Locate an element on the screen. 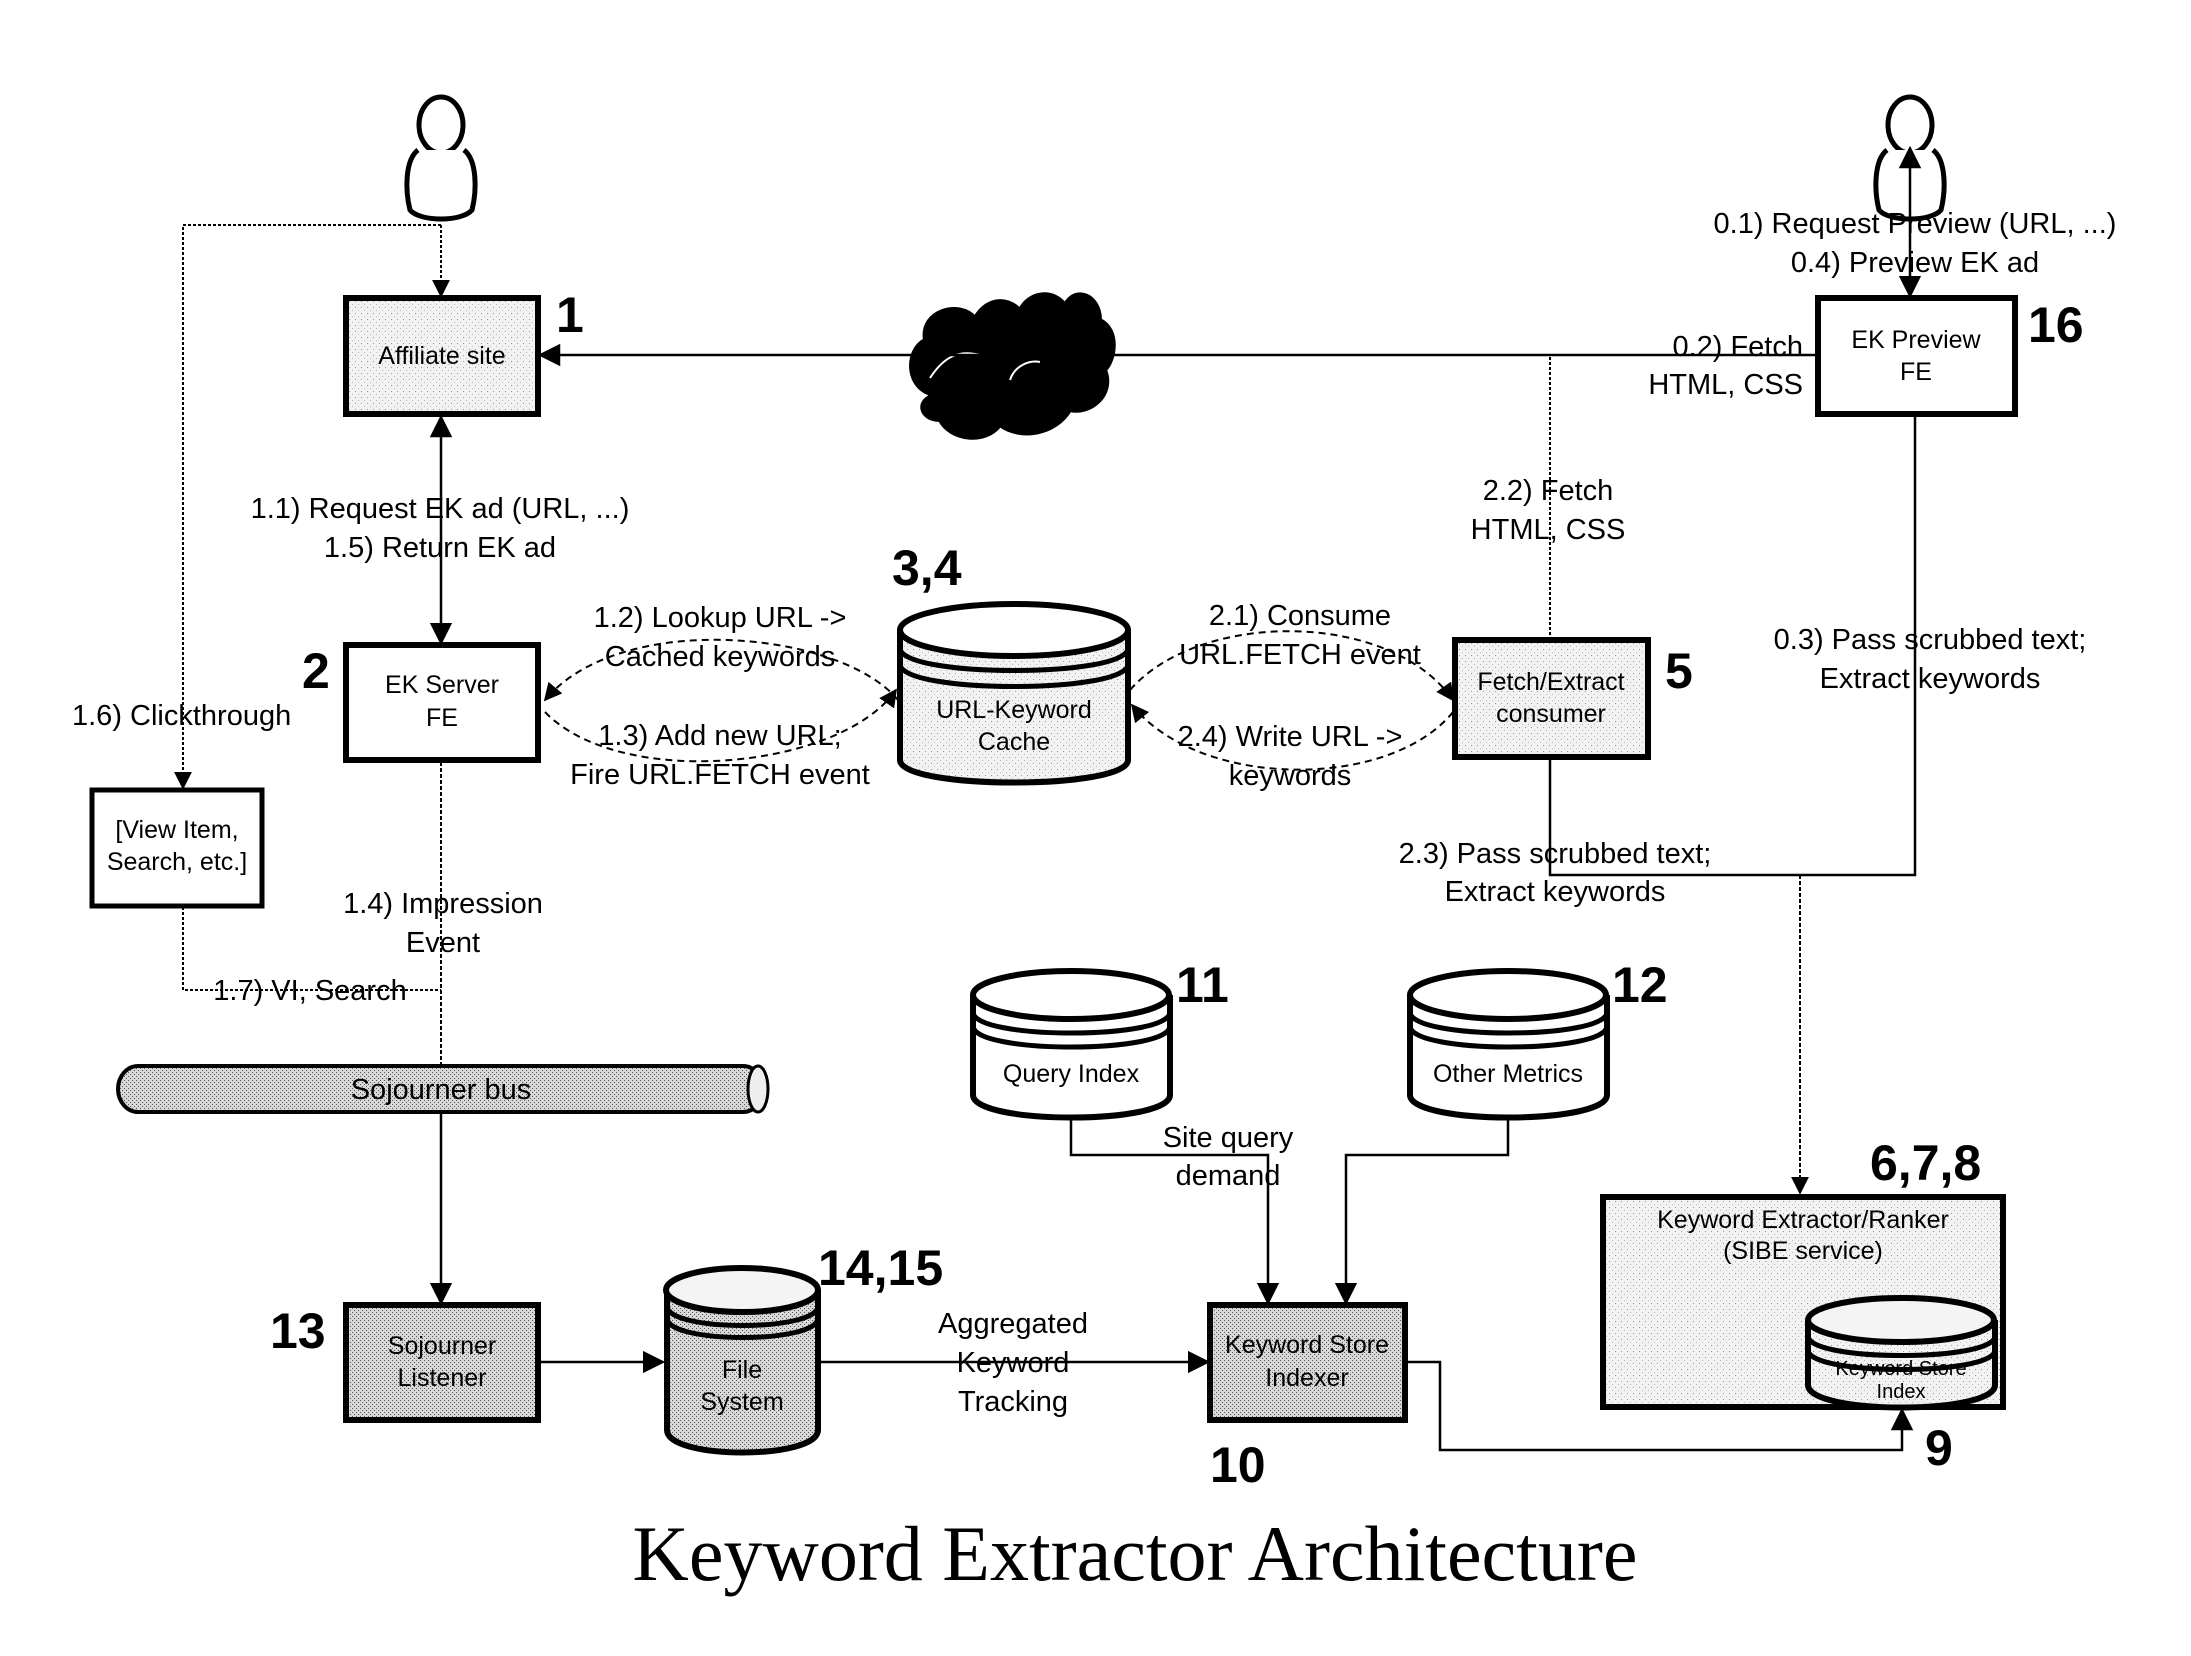  edge-label-agg-b: Keyword is located at coordinates (1013, 1363).